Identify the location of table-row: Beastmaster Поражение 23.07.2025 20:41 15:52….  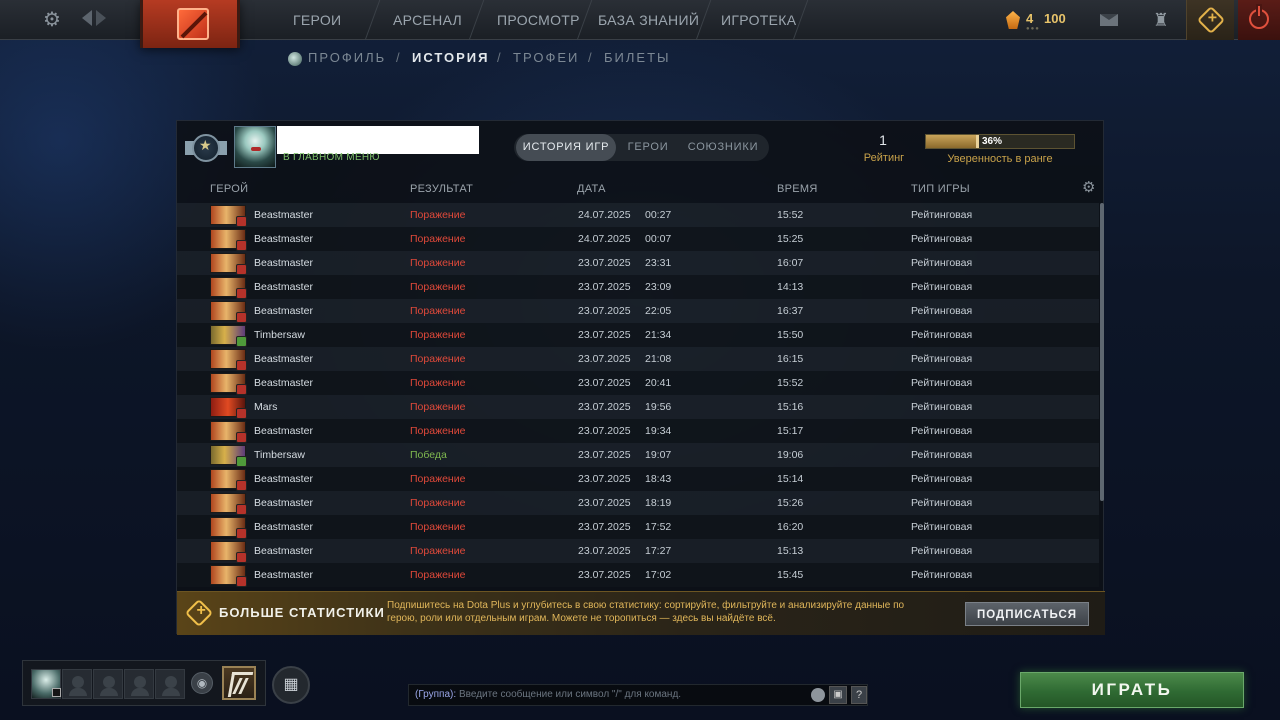
(638, 383).